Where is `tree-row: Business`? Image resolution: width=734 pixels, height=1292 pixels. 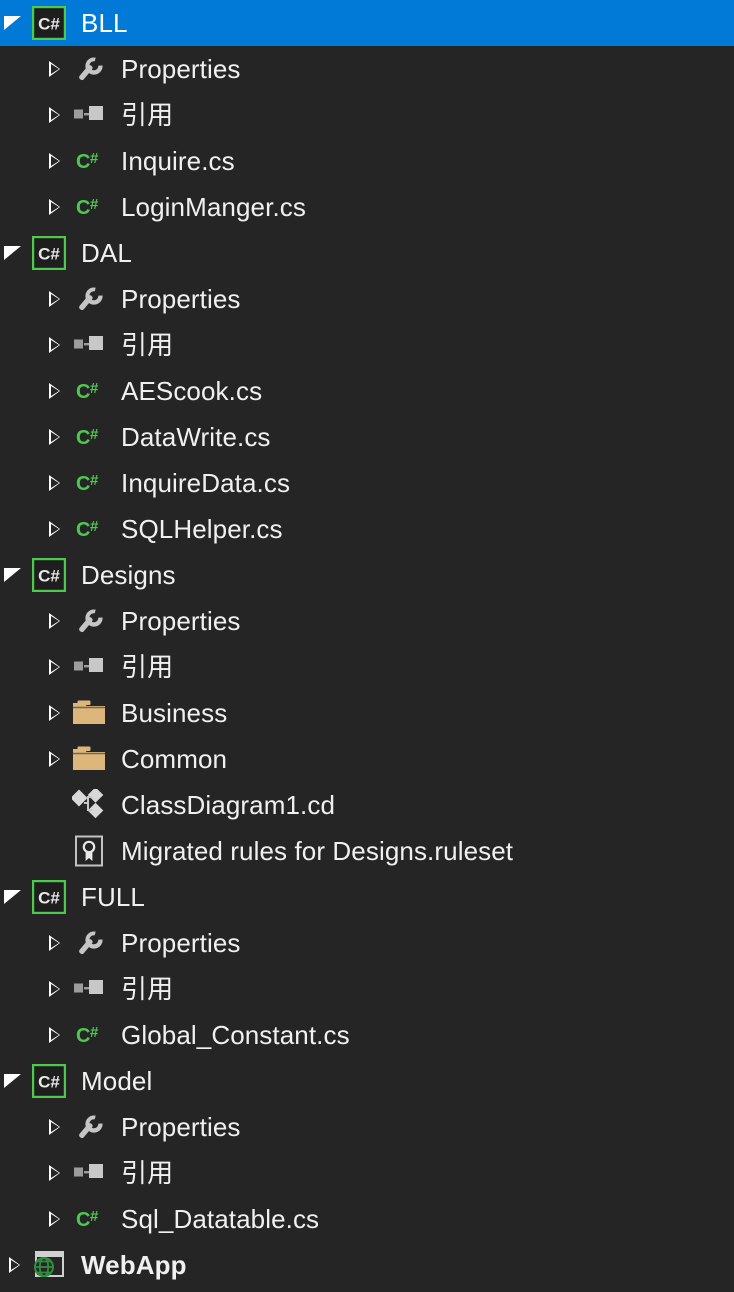 tree-row: Business is located at coordinates (367, 713).